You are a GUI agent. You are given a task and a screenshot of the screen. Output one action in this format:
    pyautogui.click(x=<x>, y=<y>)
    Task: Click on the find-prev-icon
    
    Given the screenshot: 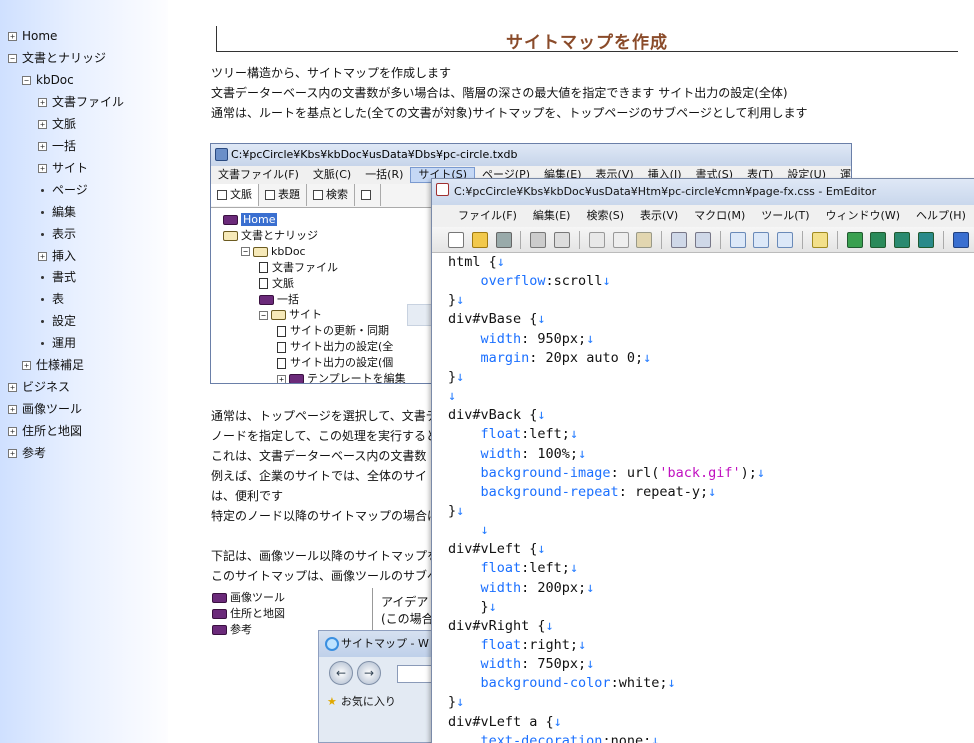 What is the action you would take?
    pyautogui.click(x=785, y=240)
    